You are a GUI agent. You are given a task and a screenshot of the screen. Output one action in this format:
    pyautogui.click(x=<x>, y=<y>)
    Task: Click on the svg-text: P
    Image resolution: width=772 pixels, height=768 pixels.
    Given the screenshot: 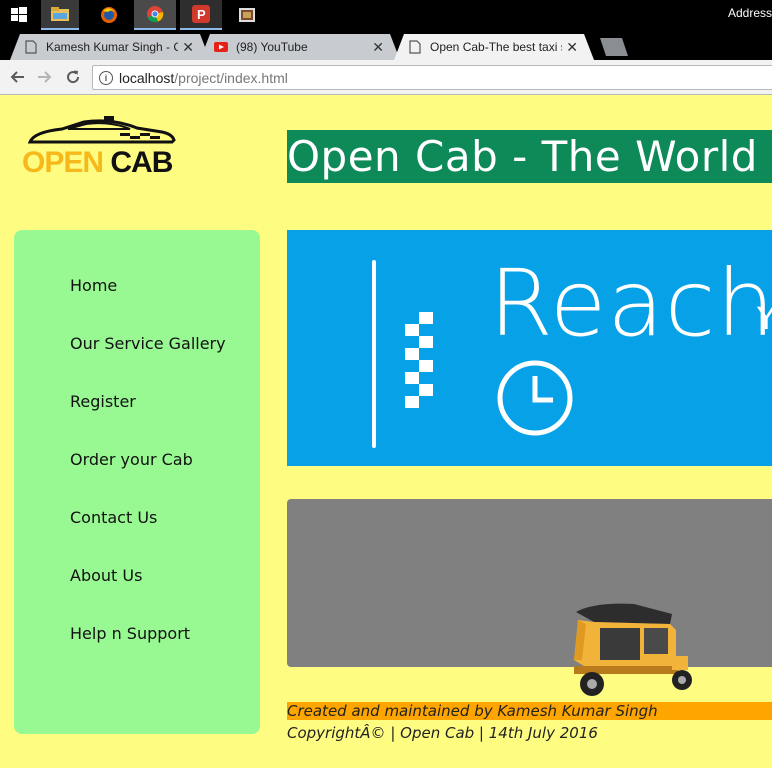 What is the action you would take?
    pyautogui.click(x=201, y=14)
    